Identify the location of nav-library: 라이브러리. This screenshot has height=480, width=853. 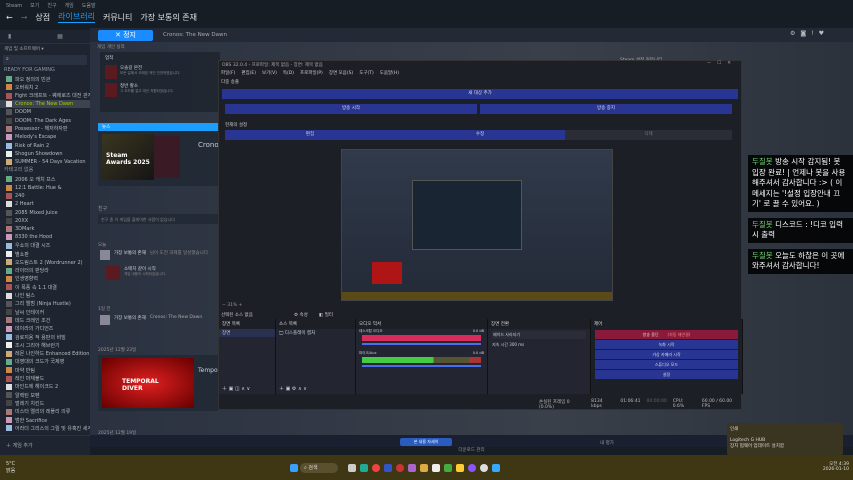
(76, 17).